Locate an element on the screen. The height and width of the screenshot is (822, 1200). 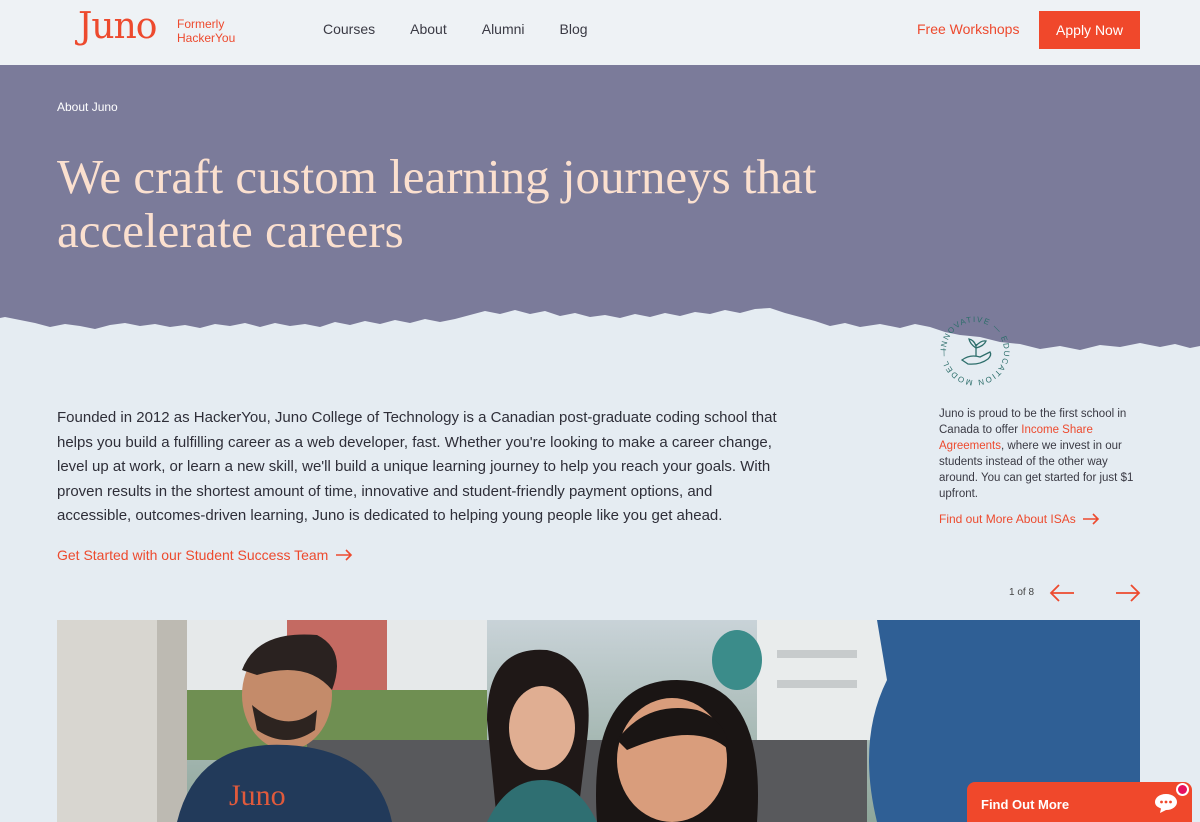
nav-blog: Blog is located at coordinates (574, 29).